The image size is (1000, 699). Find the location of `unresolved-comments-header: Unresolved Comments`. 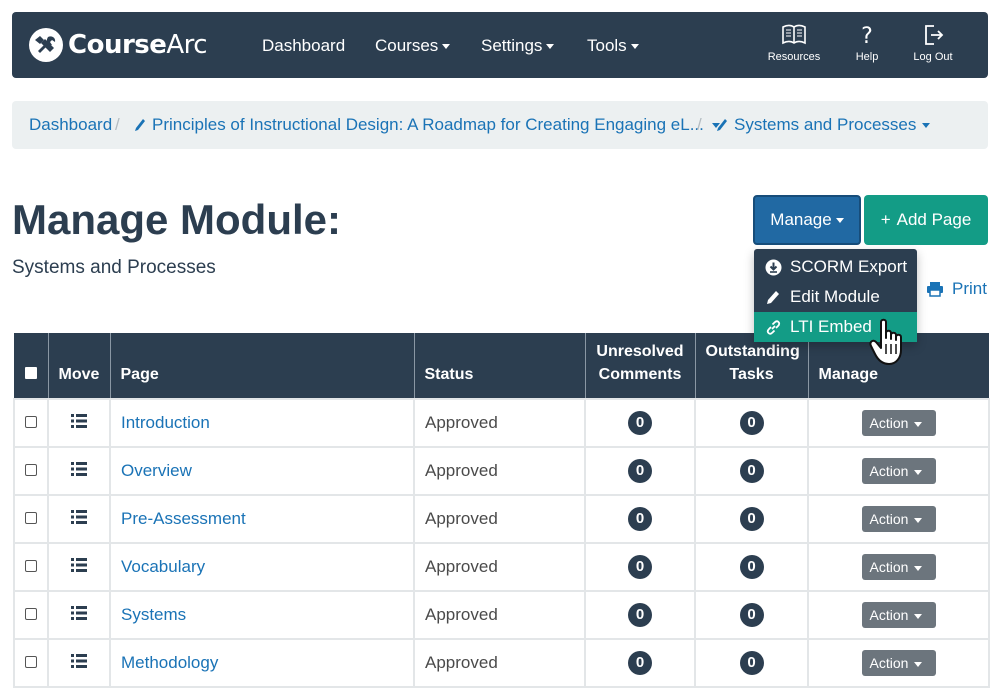

unresolved-comments-header: Unresolved Comments is located at coordinates (640, 366).